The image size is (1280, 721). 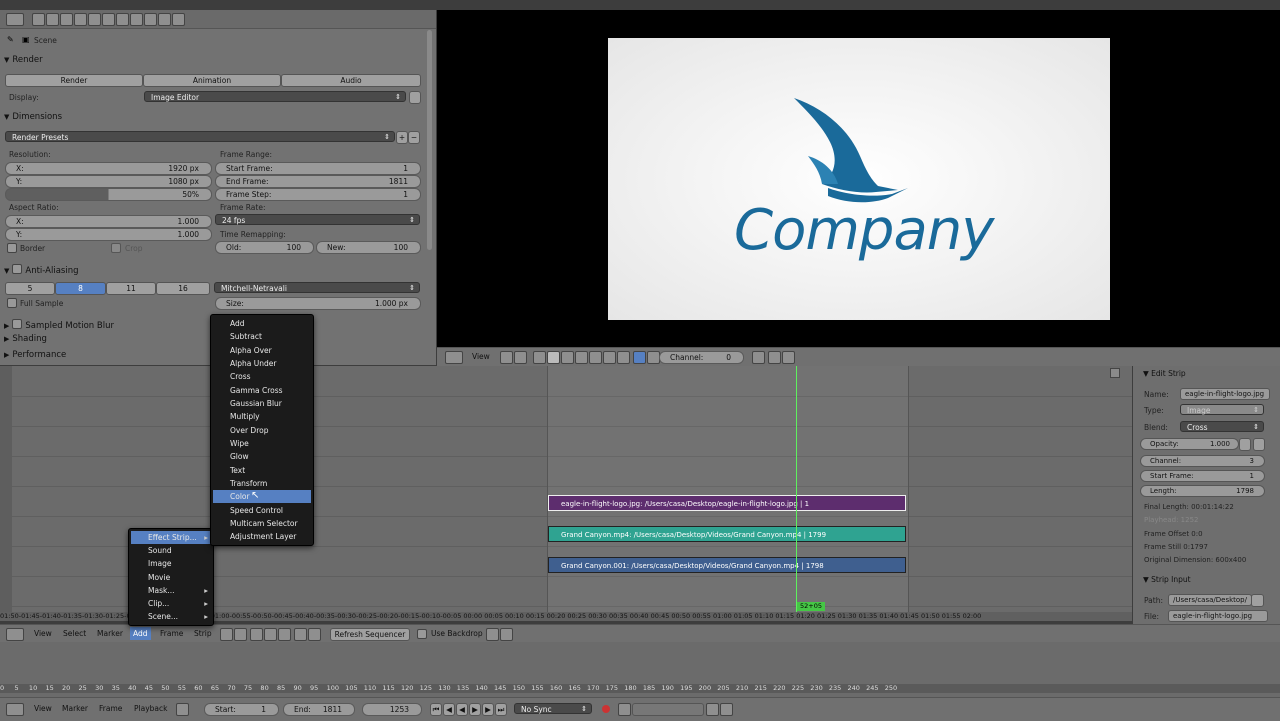 What do you see at coordinates (1202, 491) in the screenshot?
I see `strip-length-field: Length: 1798` at bounding box center [1202, 491].